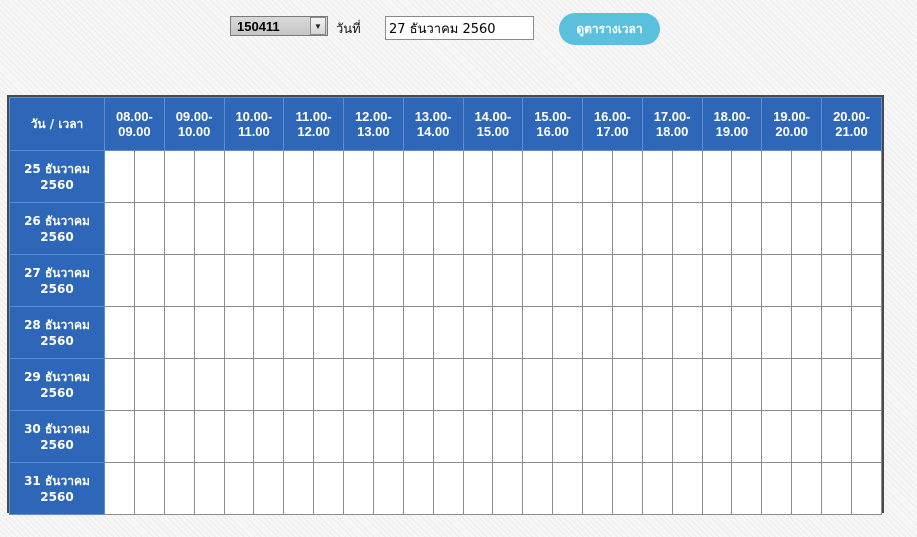 The width and height of the screenshot is (917, 537). Describe the element at coordinates (459, 28) in the screenshot. I see `date-input` at that location.